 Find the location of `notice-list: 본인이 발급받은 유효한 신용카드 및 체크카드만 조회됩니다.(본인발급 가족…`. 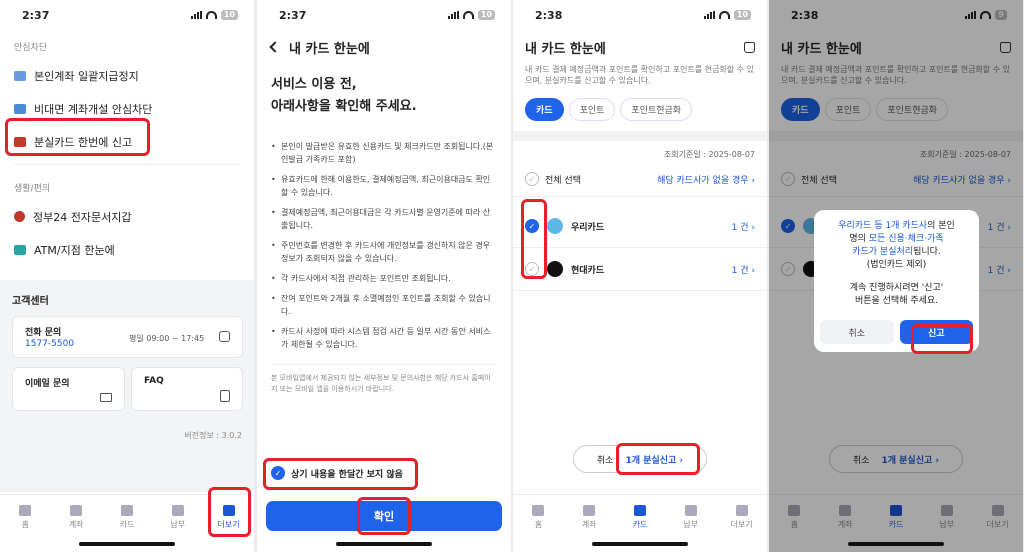

notice-list: 본인이 발급받은 유효한 신용카드 및 체크카드만 조회됩니다.(본인발급 가족… is located at coordinates (384, 249).